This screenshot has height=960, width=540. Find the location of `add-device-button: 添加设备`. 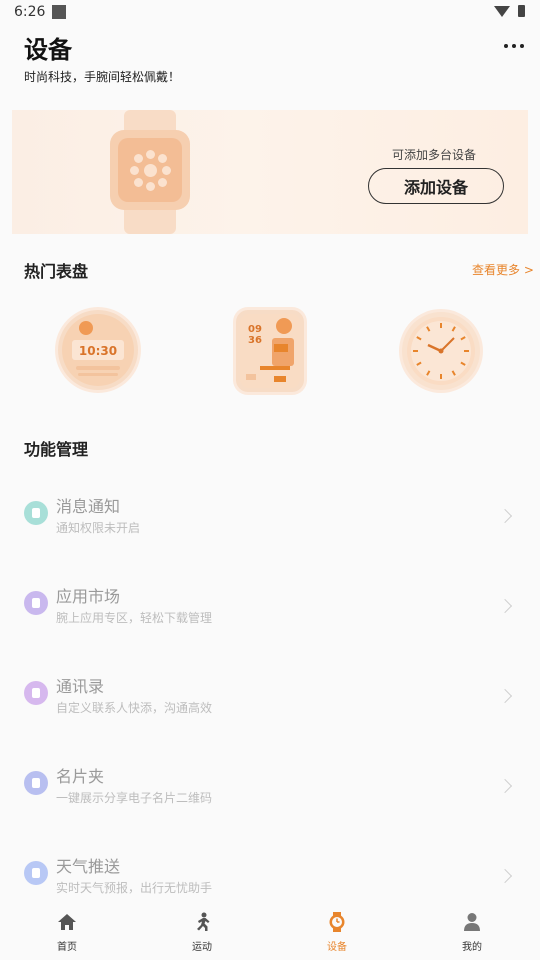

add-device-button: 添加设备 is located at coordinates (436, 186).